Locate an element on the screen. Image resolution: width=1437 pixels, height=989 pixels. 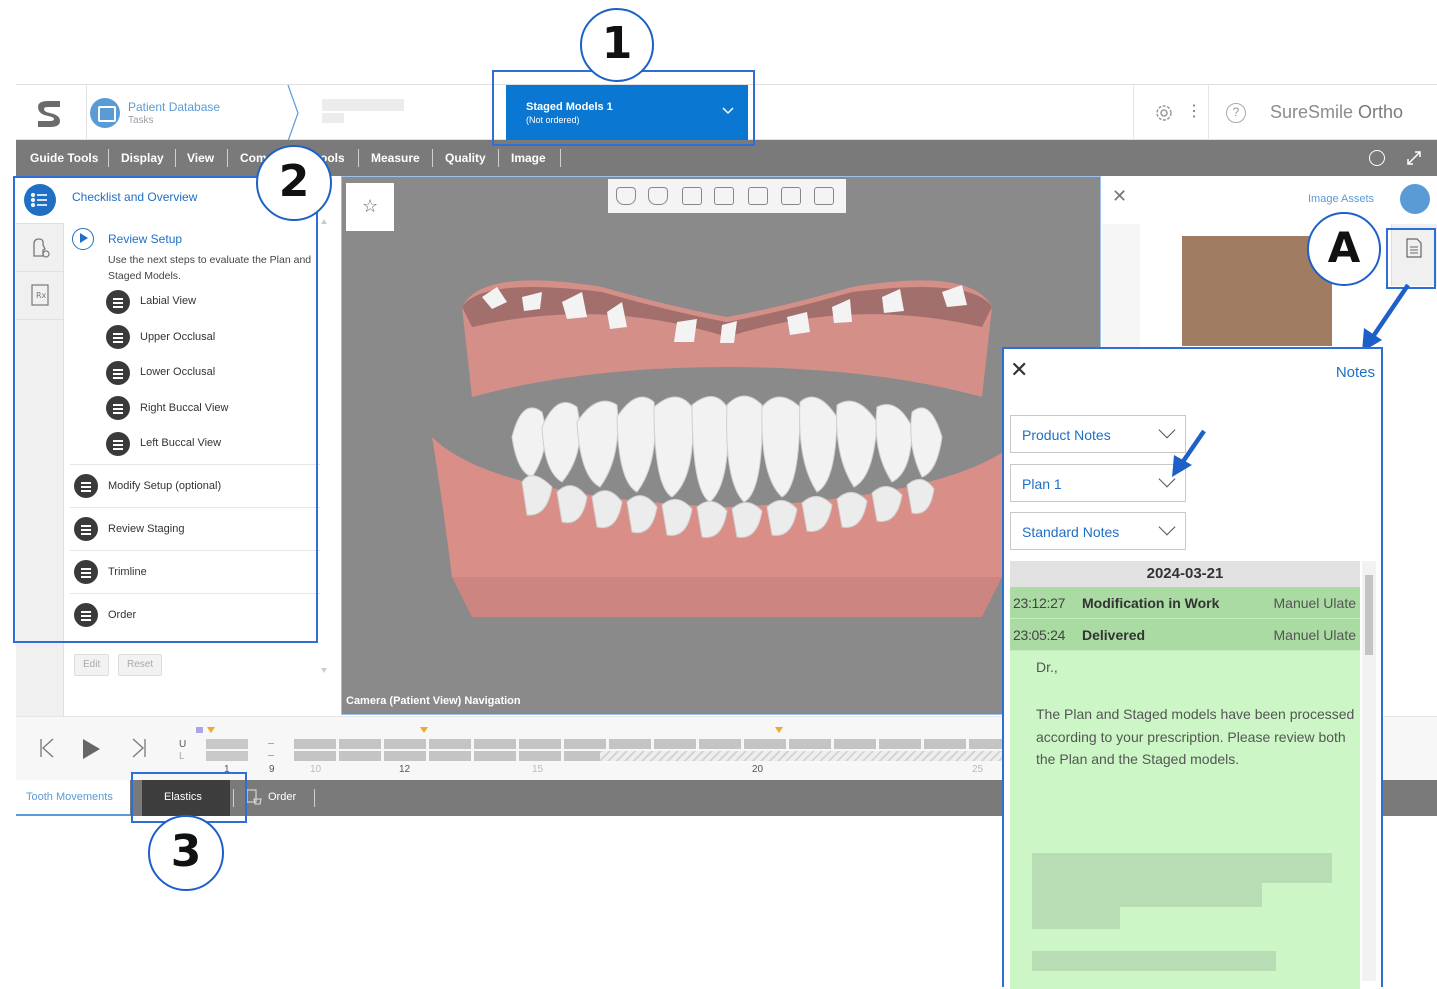
star-icon: ☆ is located at coordinates (370, 206).